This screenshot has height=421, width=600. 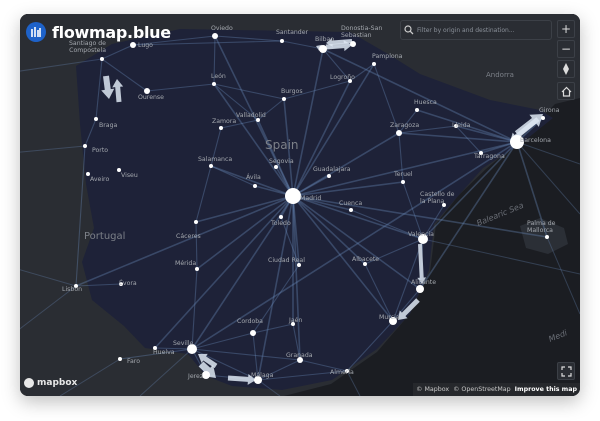 I want to click on app-logo: flowmap.blue, so click(x=98, y=32).